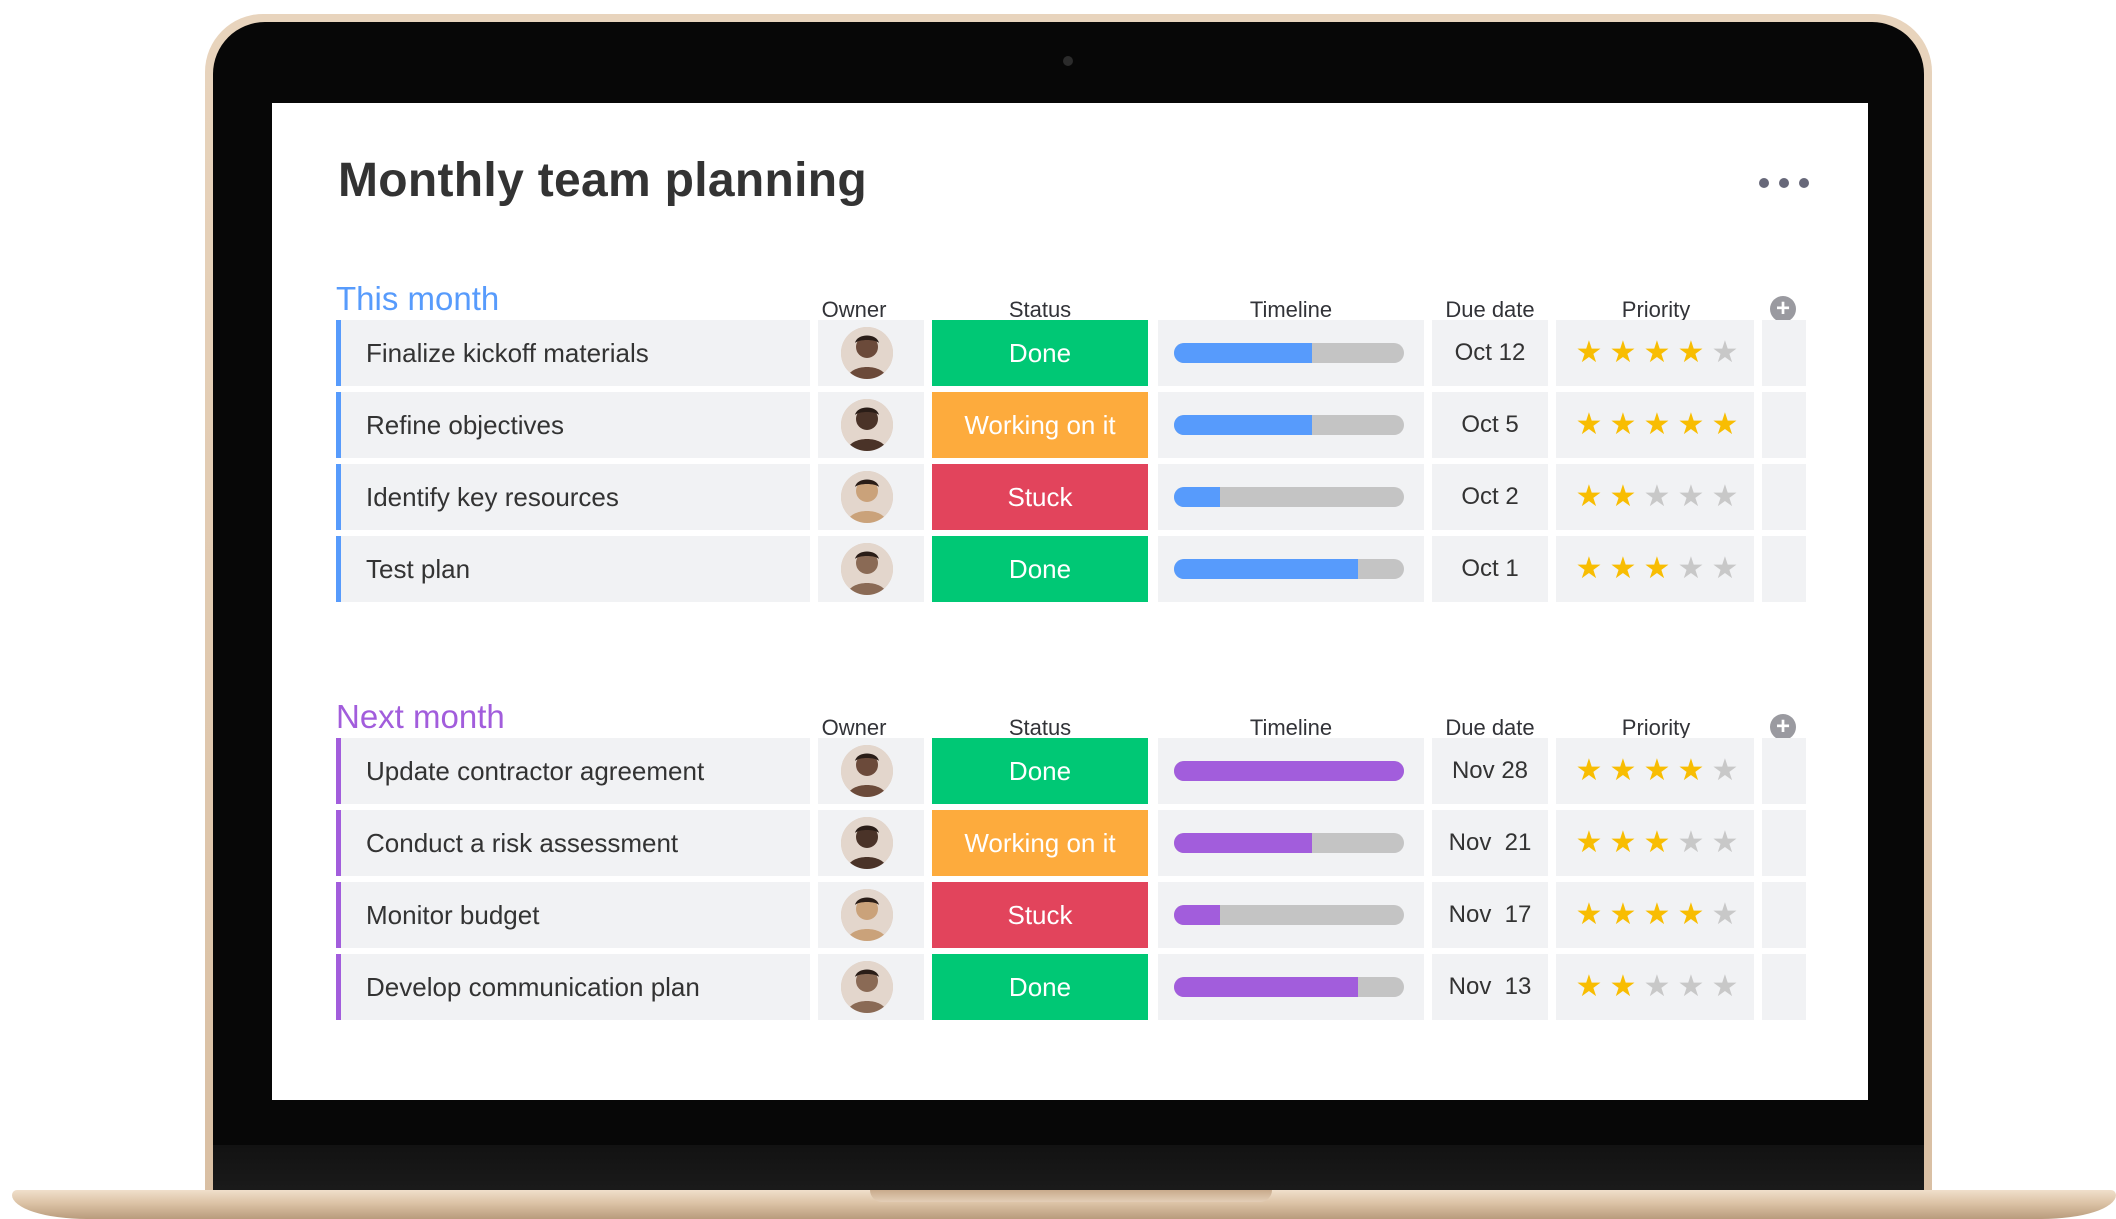  What do you see at coordinates (417, 299) in the screenshot?
I see `group-title: This month` at bounding box center [417, 299].